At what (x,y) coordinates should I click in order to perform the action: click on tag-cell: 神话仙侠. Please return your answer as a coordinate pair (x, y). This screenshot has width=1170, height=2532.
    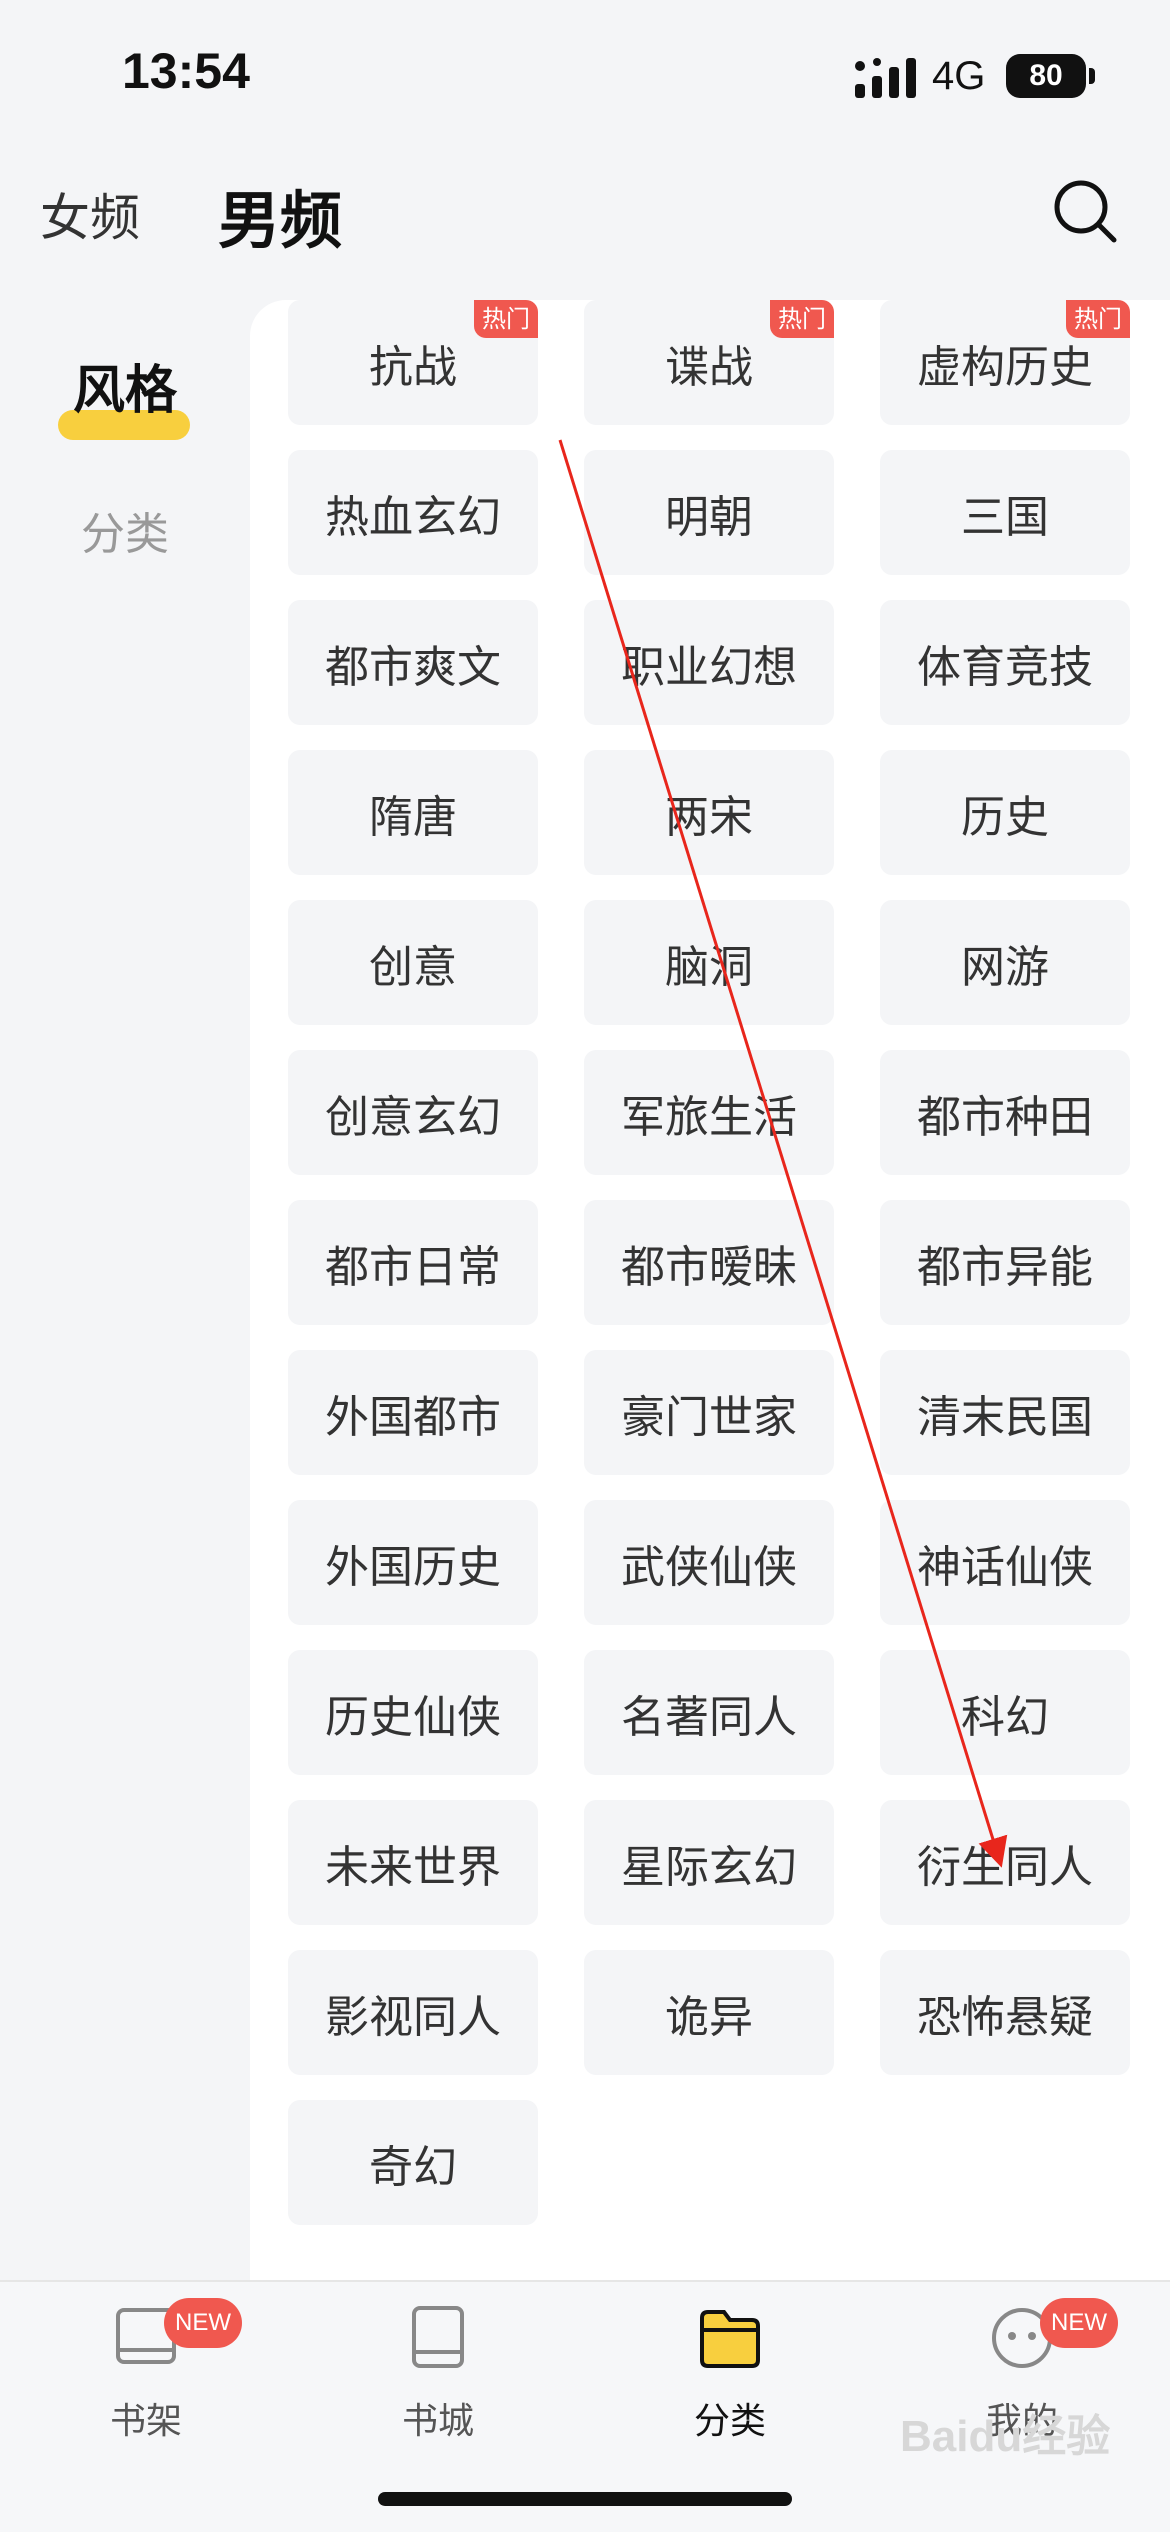
    Looking at the image, I should click on (1005, 1562).